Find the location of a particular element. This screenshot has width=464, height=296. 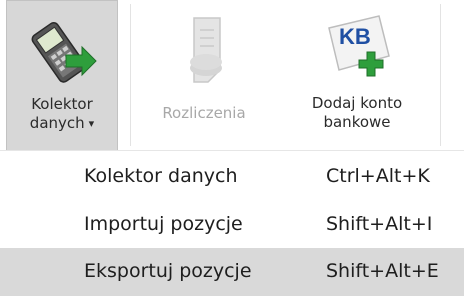

menu-item-shortcut: Shift+Alt+I is located at coordinates (379, 224).